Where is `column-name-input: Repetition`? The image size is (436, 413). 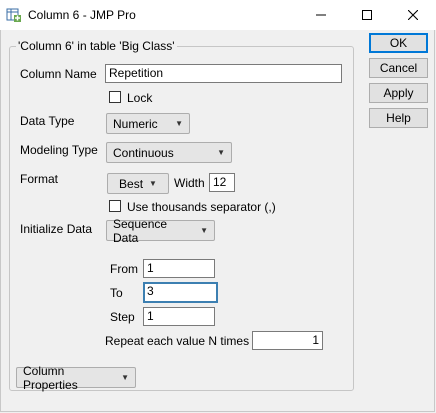
column-name-input: Repetition is located at coordinates (223, 73).